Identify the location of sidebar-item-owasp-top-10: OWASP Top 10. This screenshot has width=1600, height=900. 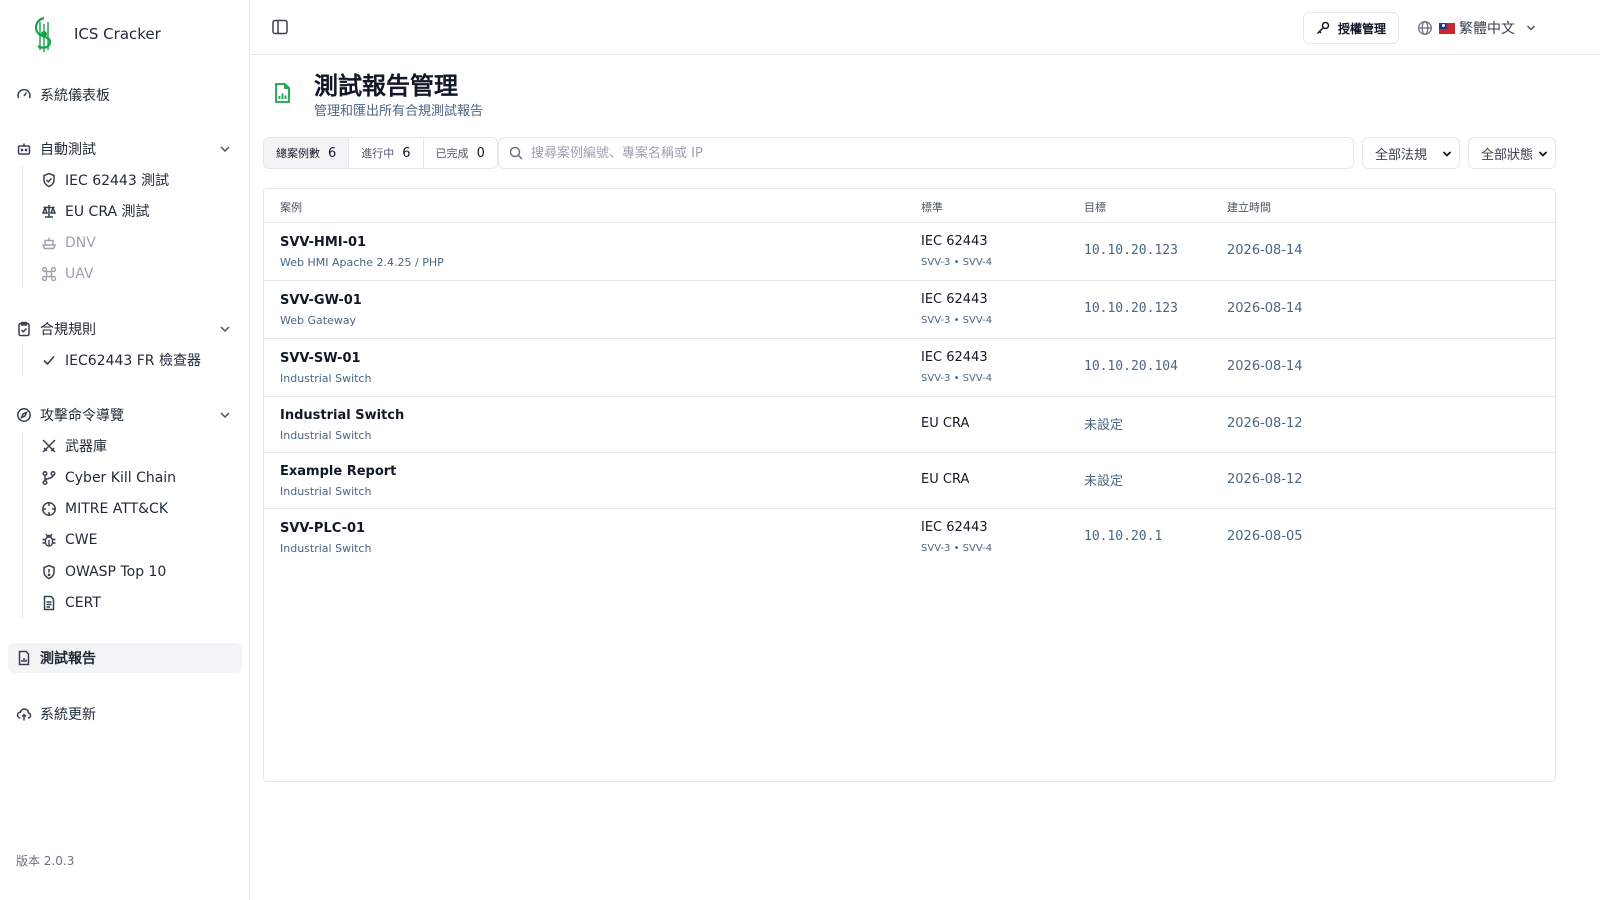
(133, 572).